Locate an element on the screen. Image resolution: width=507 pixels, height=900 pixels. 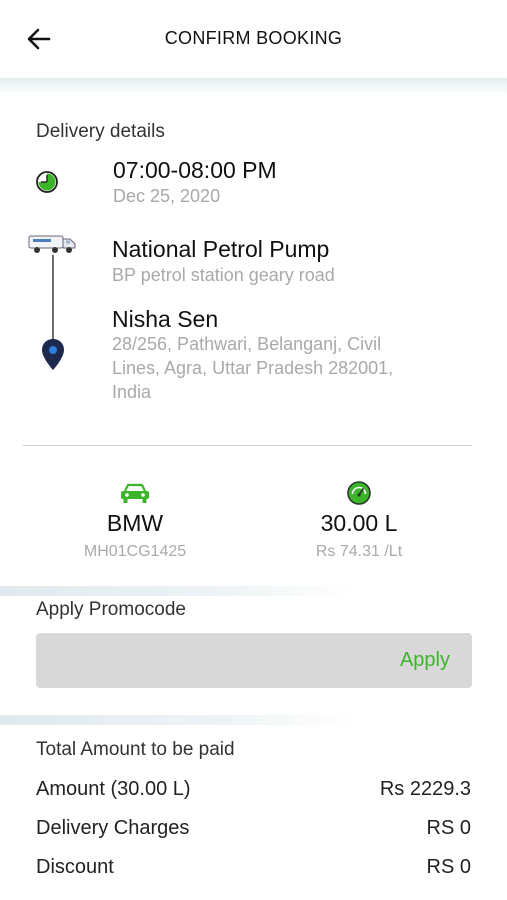
delivery-details-label: Delivery details is located at coordinates (100, 131).